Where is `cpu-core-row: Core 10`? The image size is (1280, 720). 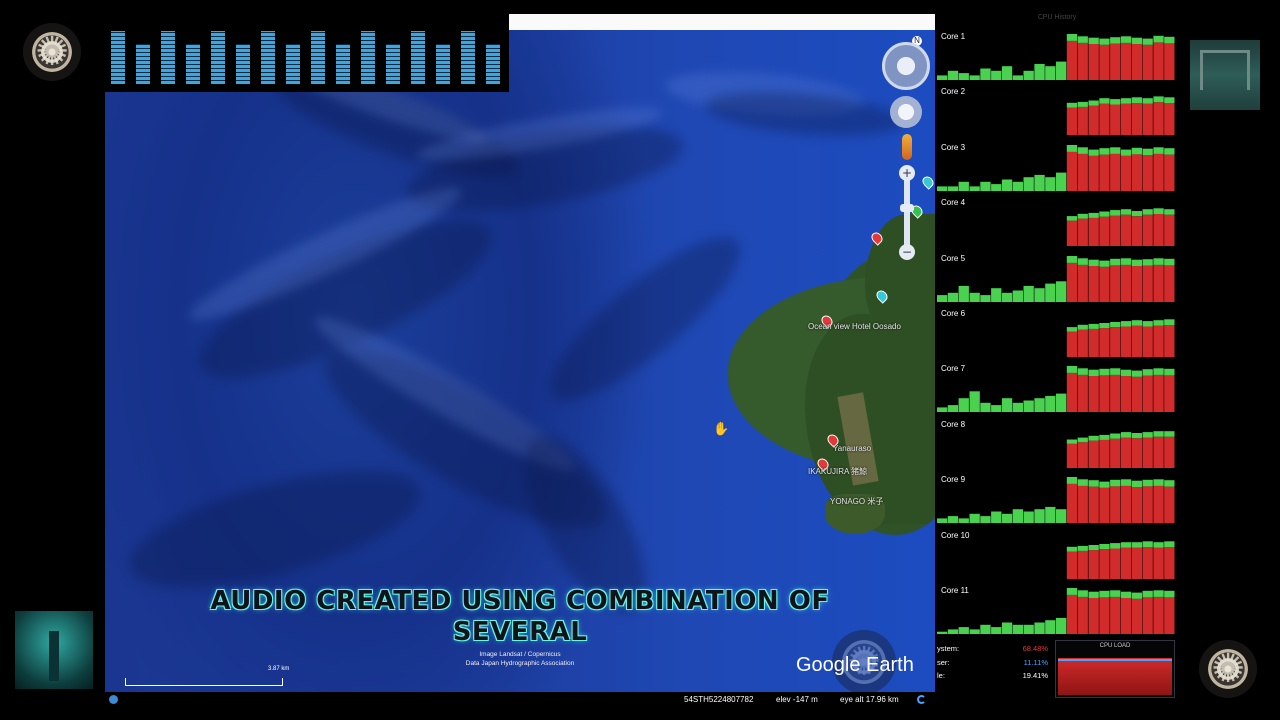
cpu-core-row: Core 10 is located at coordinates (1057, 554).